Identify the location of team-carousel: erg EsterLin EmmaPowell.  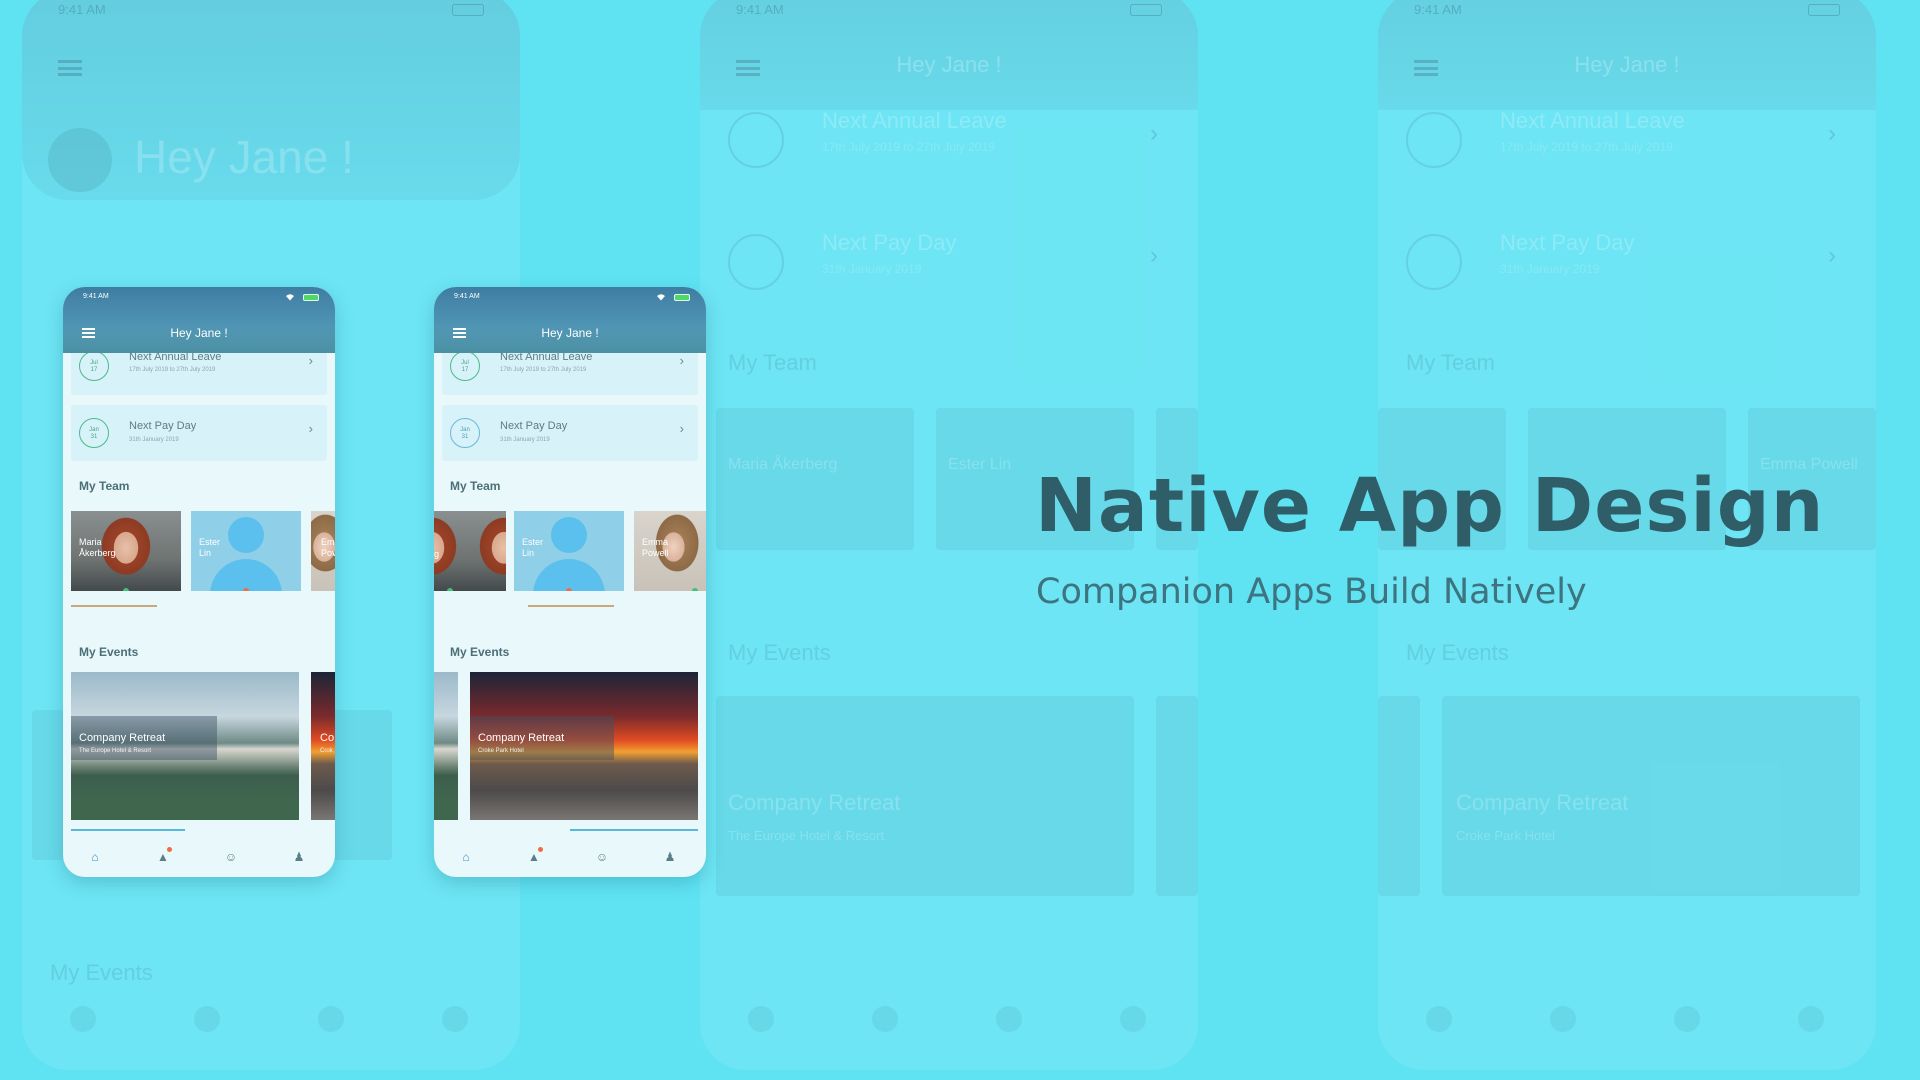
(570, 551).